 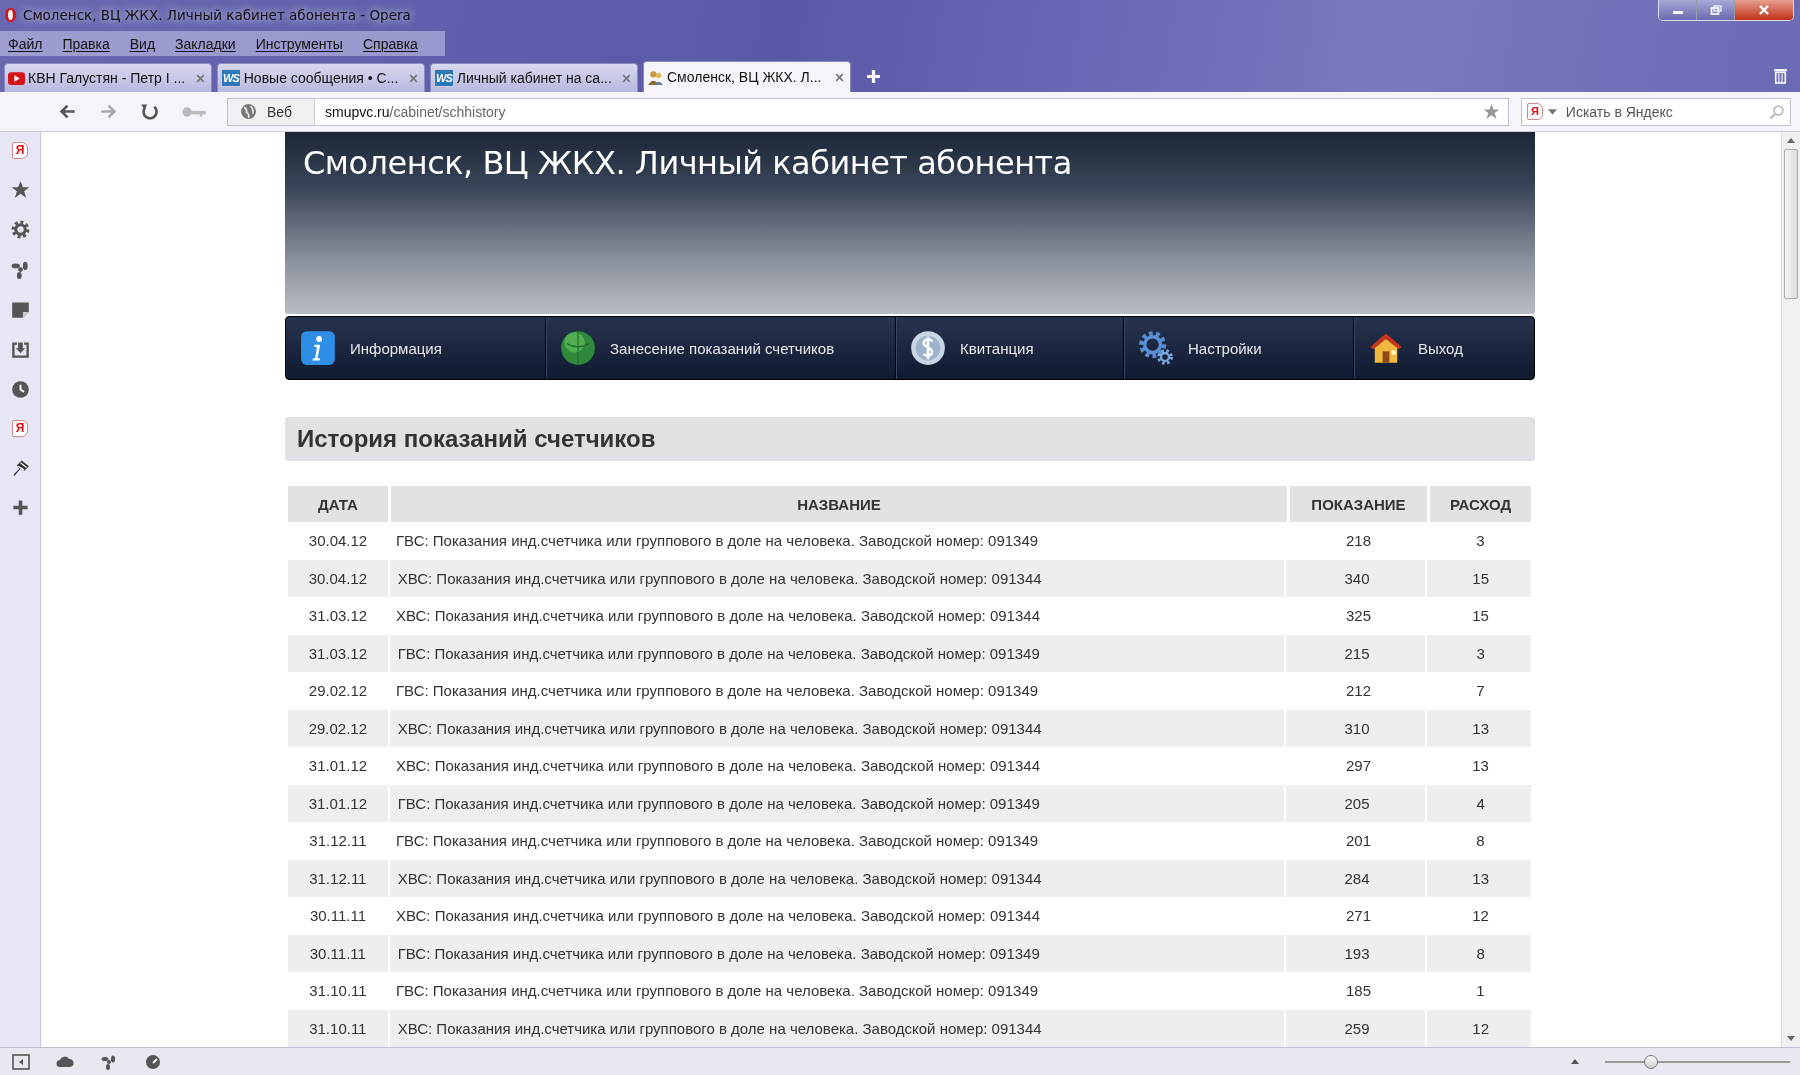 What do you see at coordinates (718, 616) in the screenshot?
I see `table-cell-text: ХВС: Показания инд.счетчика или группового в доле на человека. Заводской номер: 091344` at bounding box center [718, 616].